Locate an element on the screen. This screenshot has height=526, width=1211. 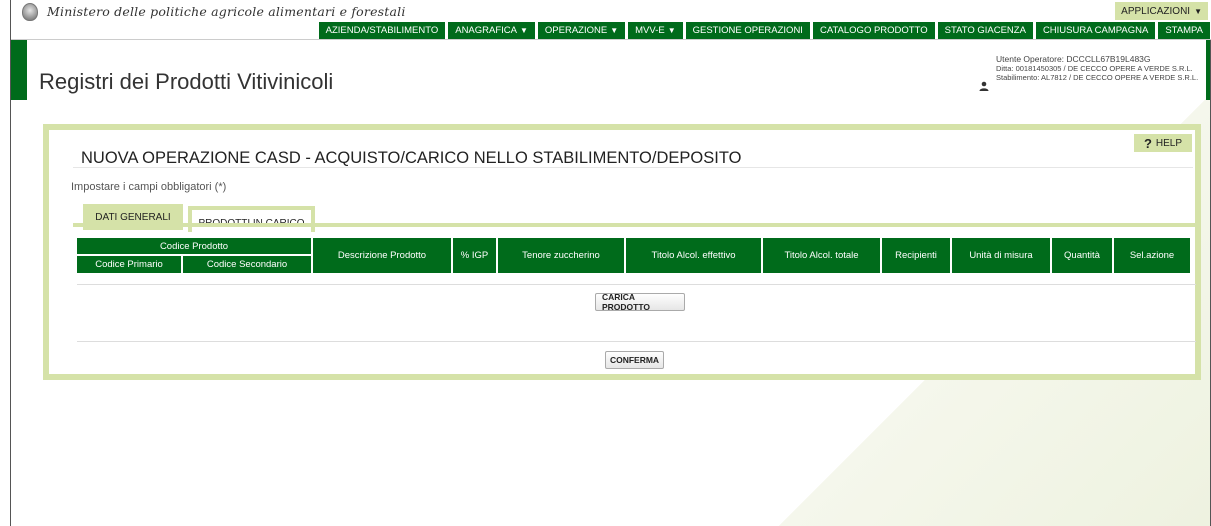
operator-id: Utente Operatore: DCCCLL67B19L483G is located at coordinates (1073, 59).